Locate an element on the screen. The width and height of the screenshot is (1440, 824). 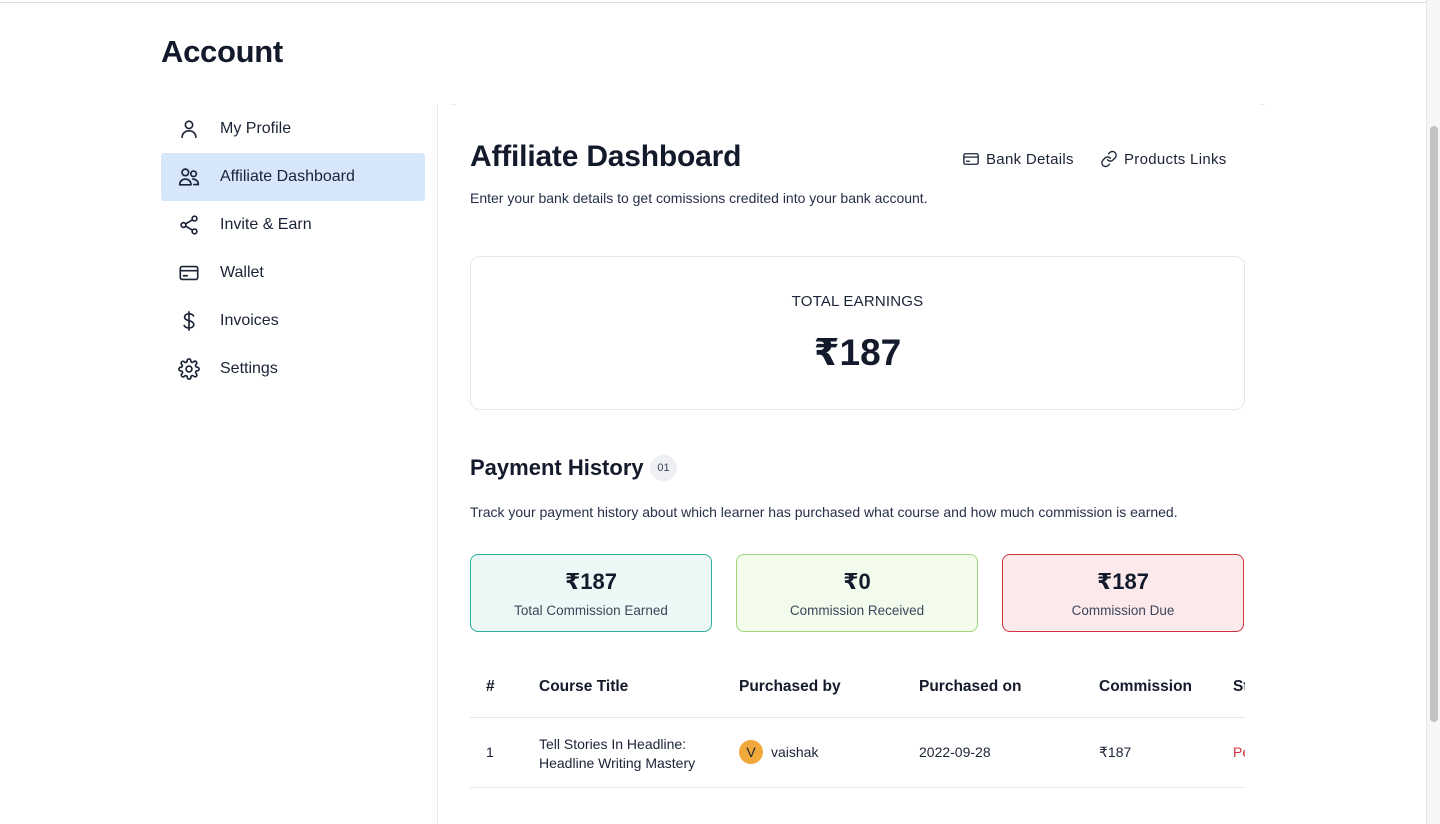
row-index: 1 is located at coordinates (490, 752).